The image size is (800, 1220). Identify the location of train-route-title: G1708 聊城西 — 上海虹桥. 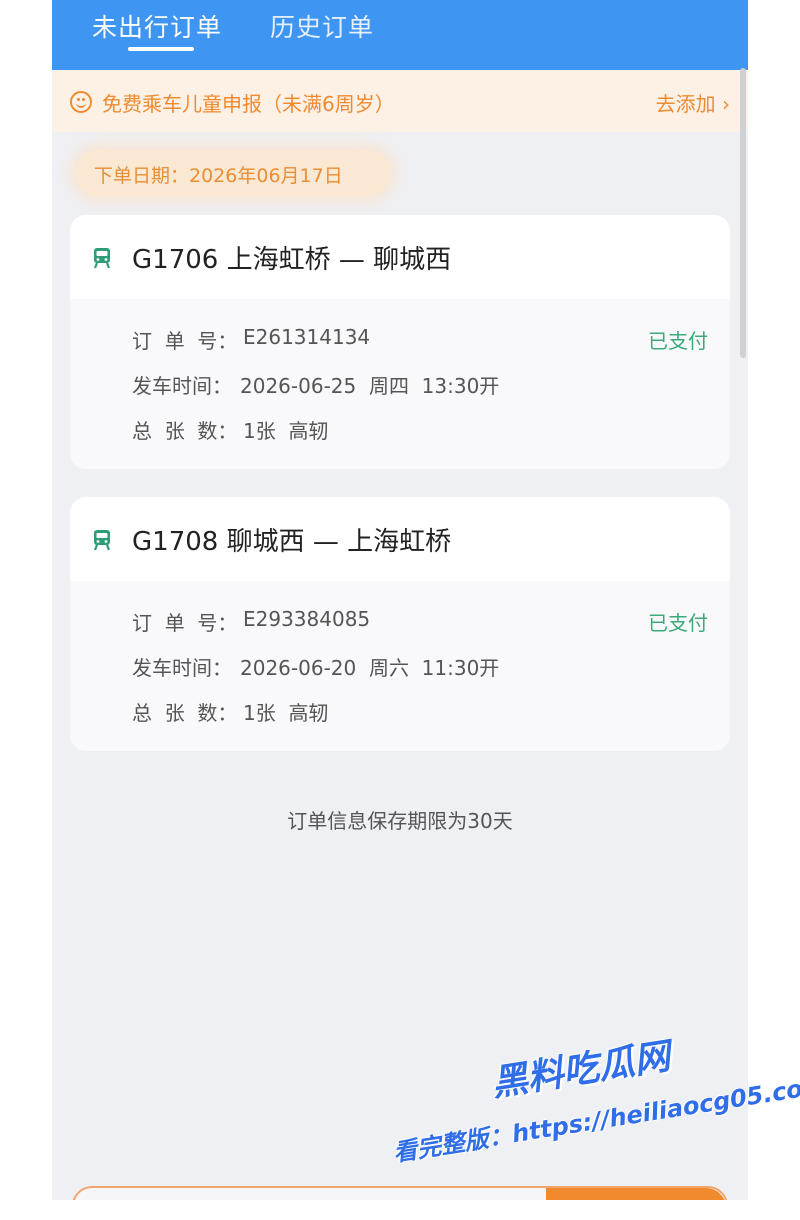
(292, 542).